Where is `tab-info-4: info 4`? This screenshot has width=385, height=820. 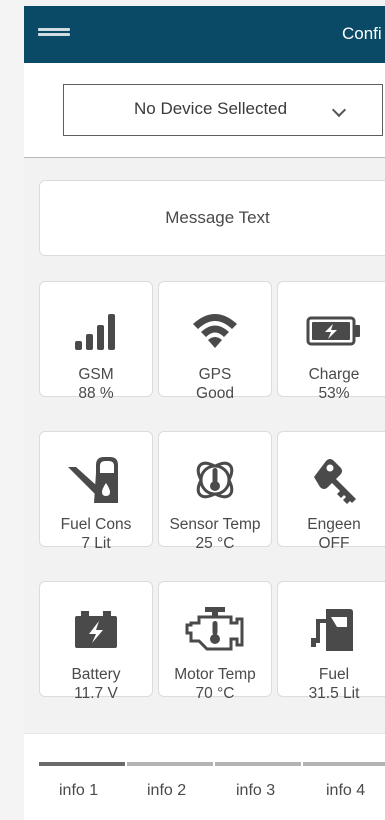
tab-info-4: info 4 is located at coordinates (345, 791).